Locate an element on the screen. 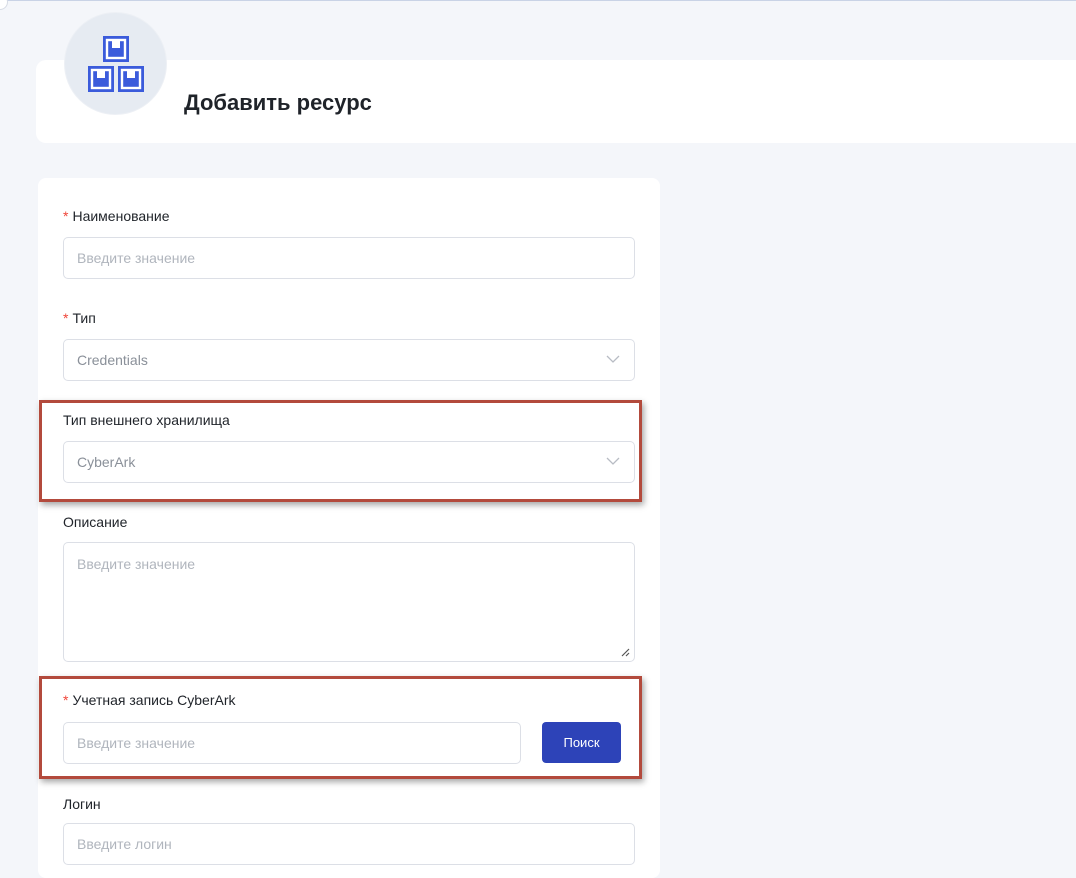 This screenshot has width=1076, height=878. login-input: Введите логин is located at coordinates (349, 844).